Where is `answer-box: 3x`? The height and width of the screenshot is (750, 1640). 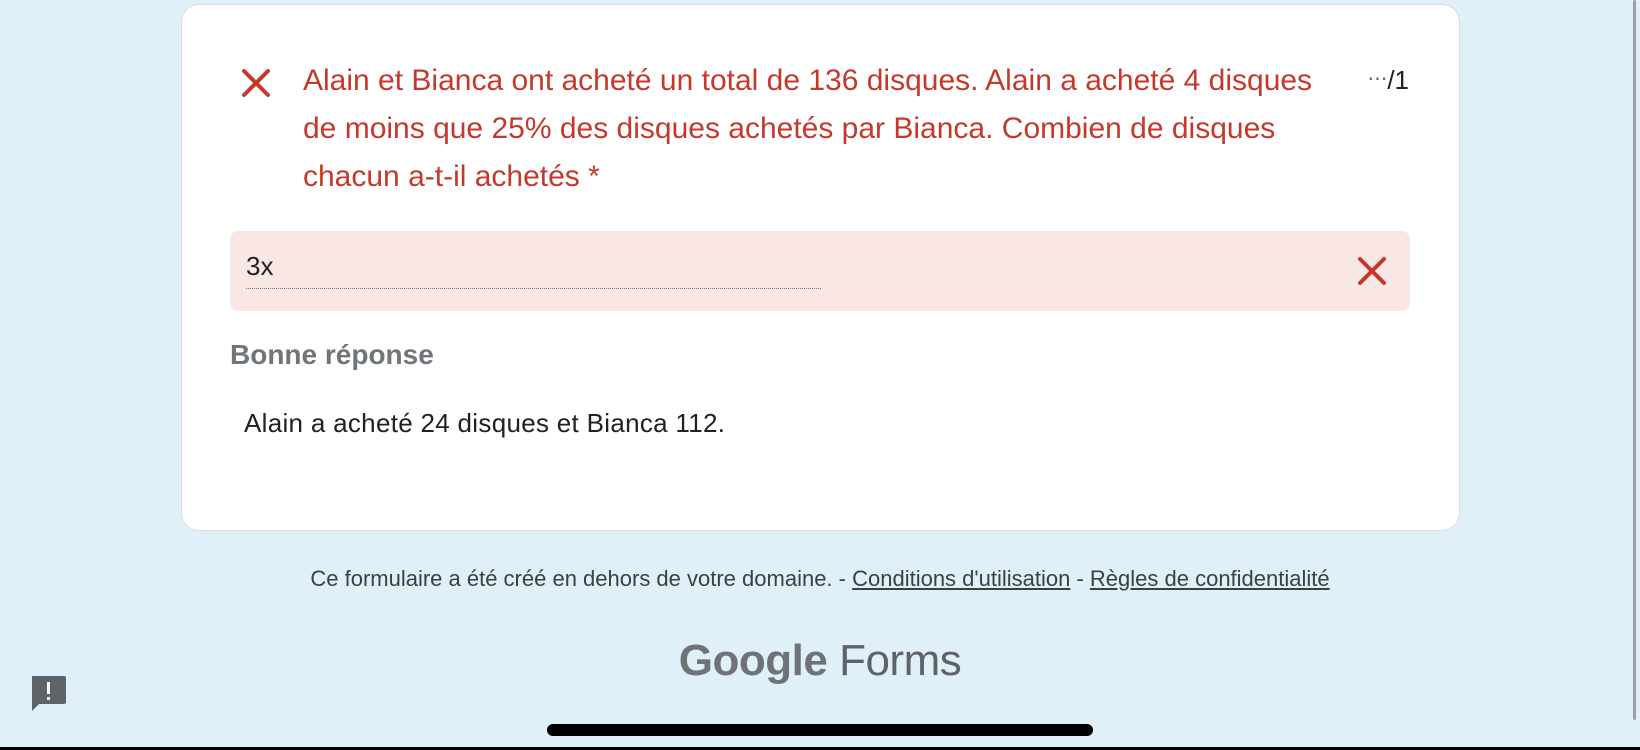 answer-box: 3x is located at coordinates (820, 271).